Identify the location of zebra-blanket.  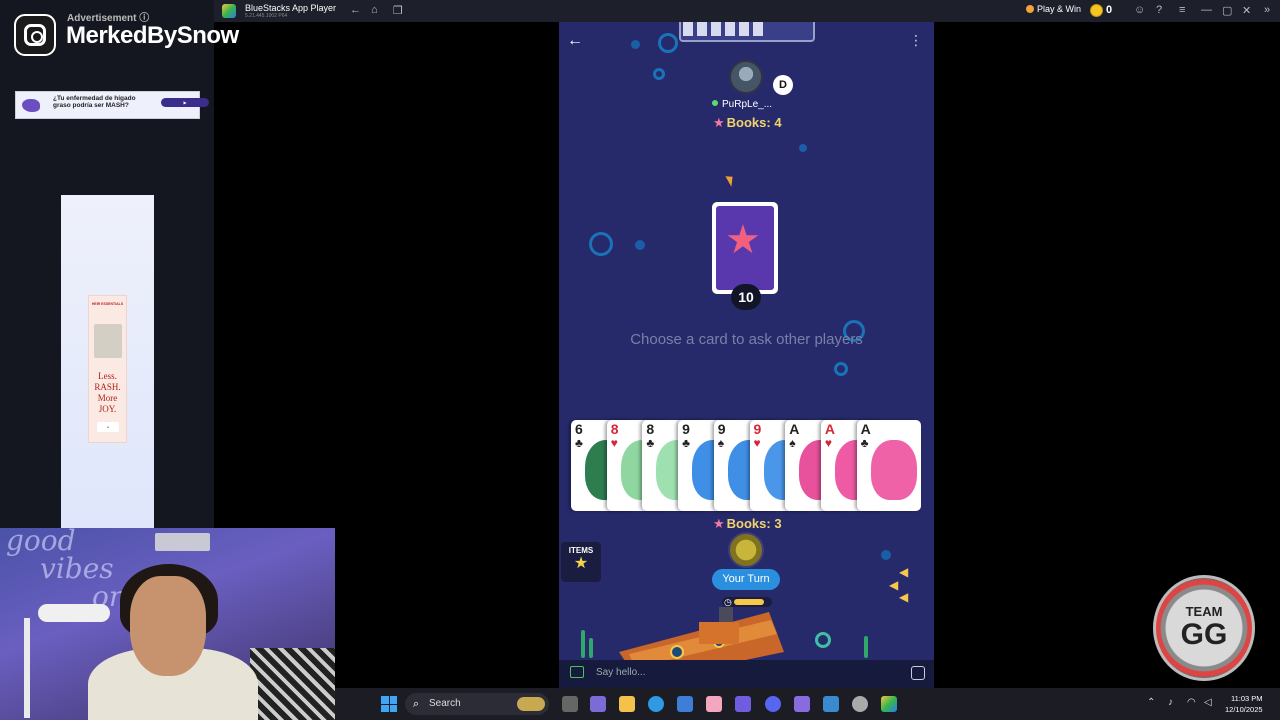
(292, 684).